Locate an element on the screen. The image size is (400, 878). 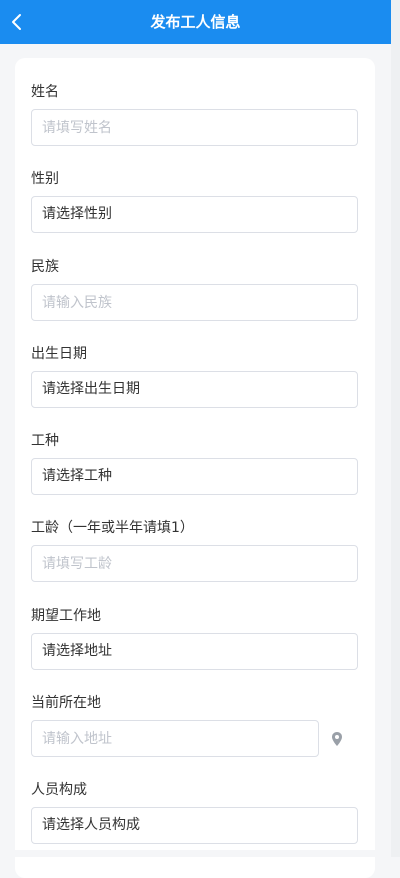
composition-label: 人员构成 is located at coordinates (59, 790).